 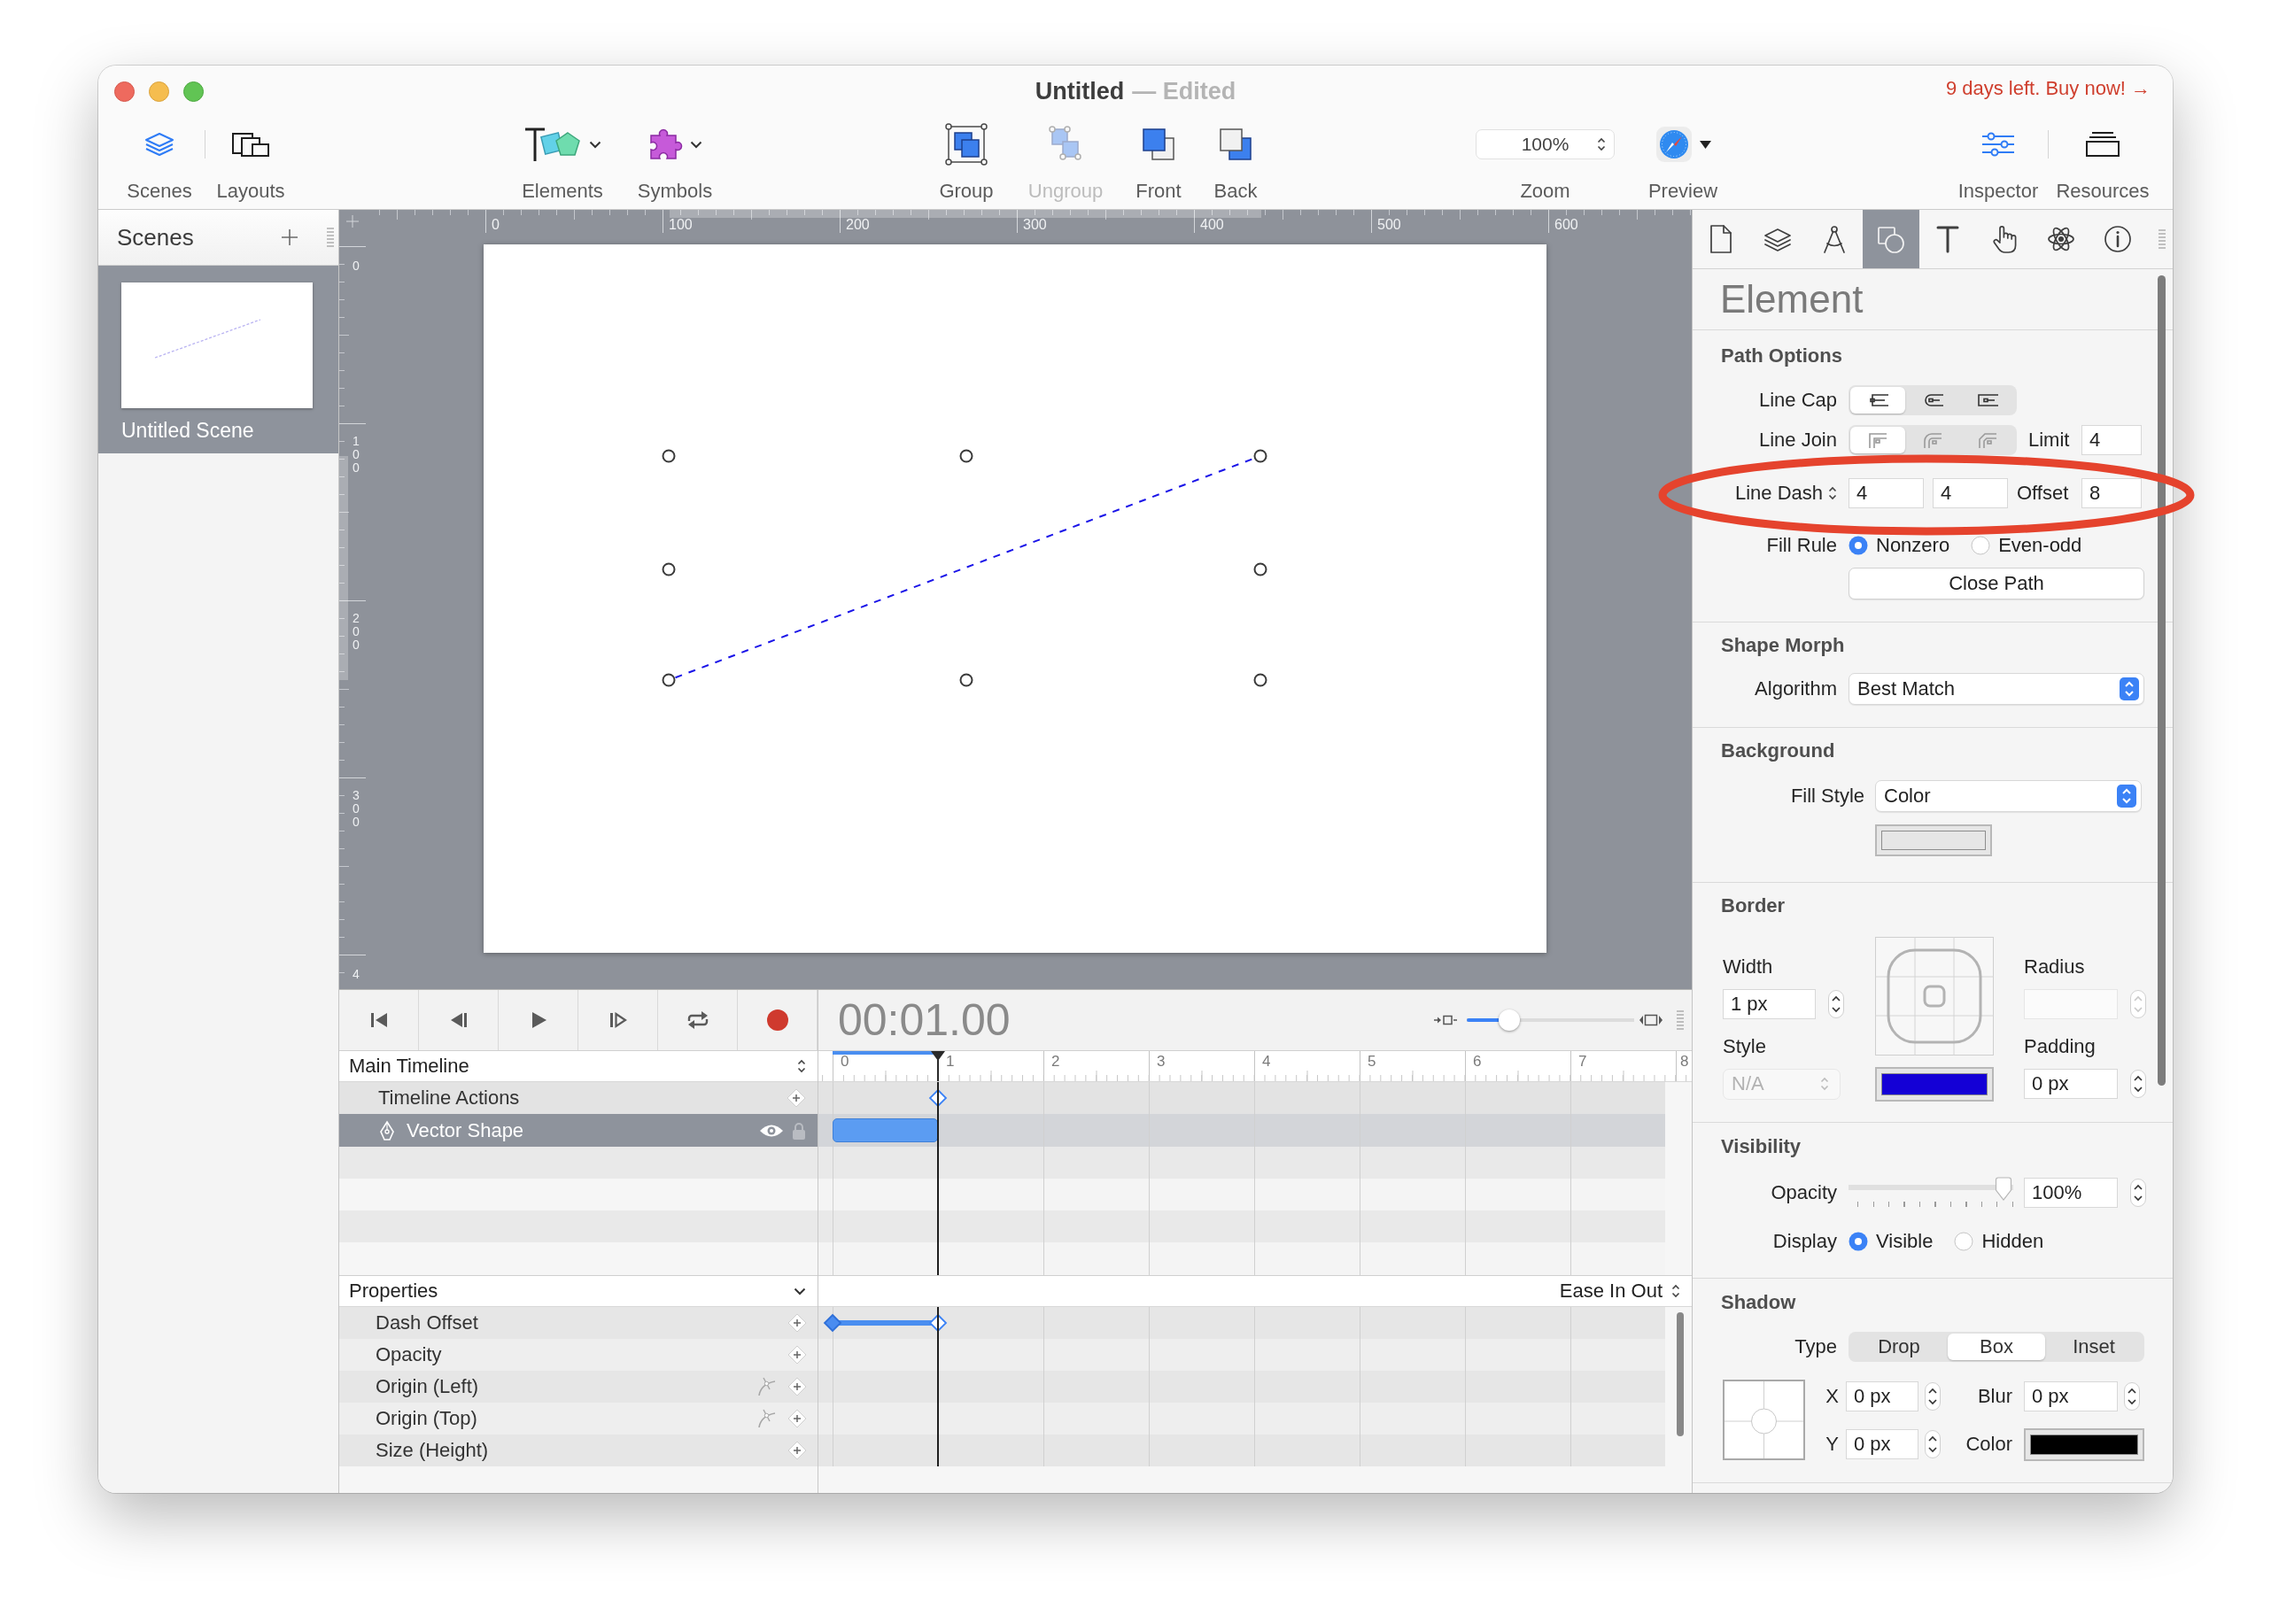 What do you see at coordinates (1744, 1047) in the screenshot?
I see `field-label: Style` at bounding box center [1744, 1047].